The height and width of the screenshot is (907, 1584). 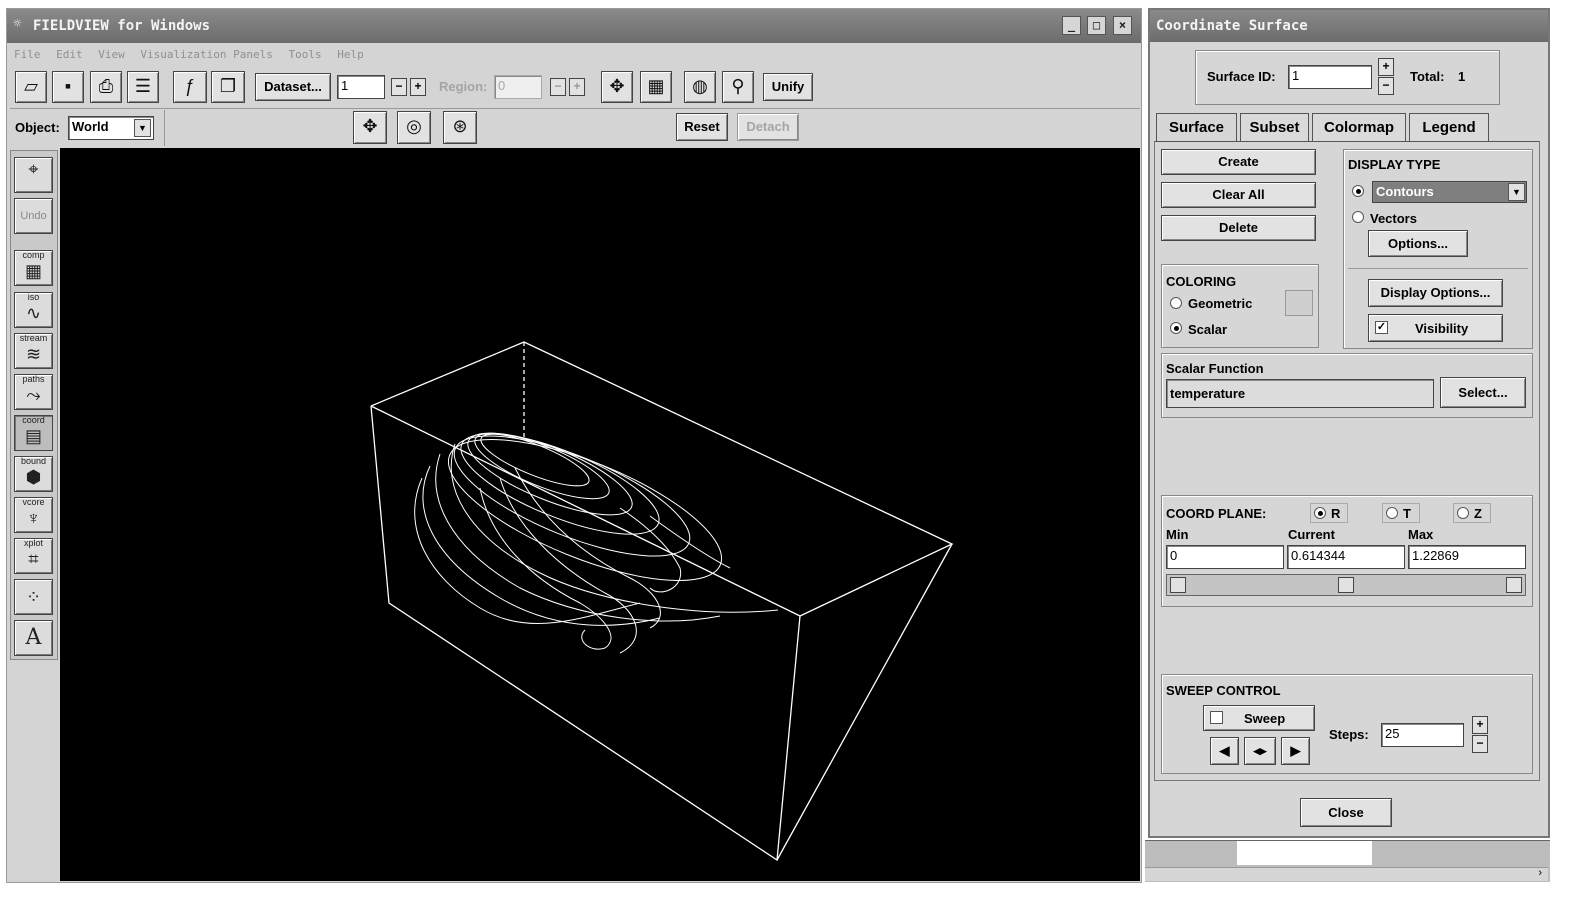 What do you see at coordinates (1238, 195) in the screenshot?
I see `clear-all-button: Clear All` at bounding box center [1238, 195].